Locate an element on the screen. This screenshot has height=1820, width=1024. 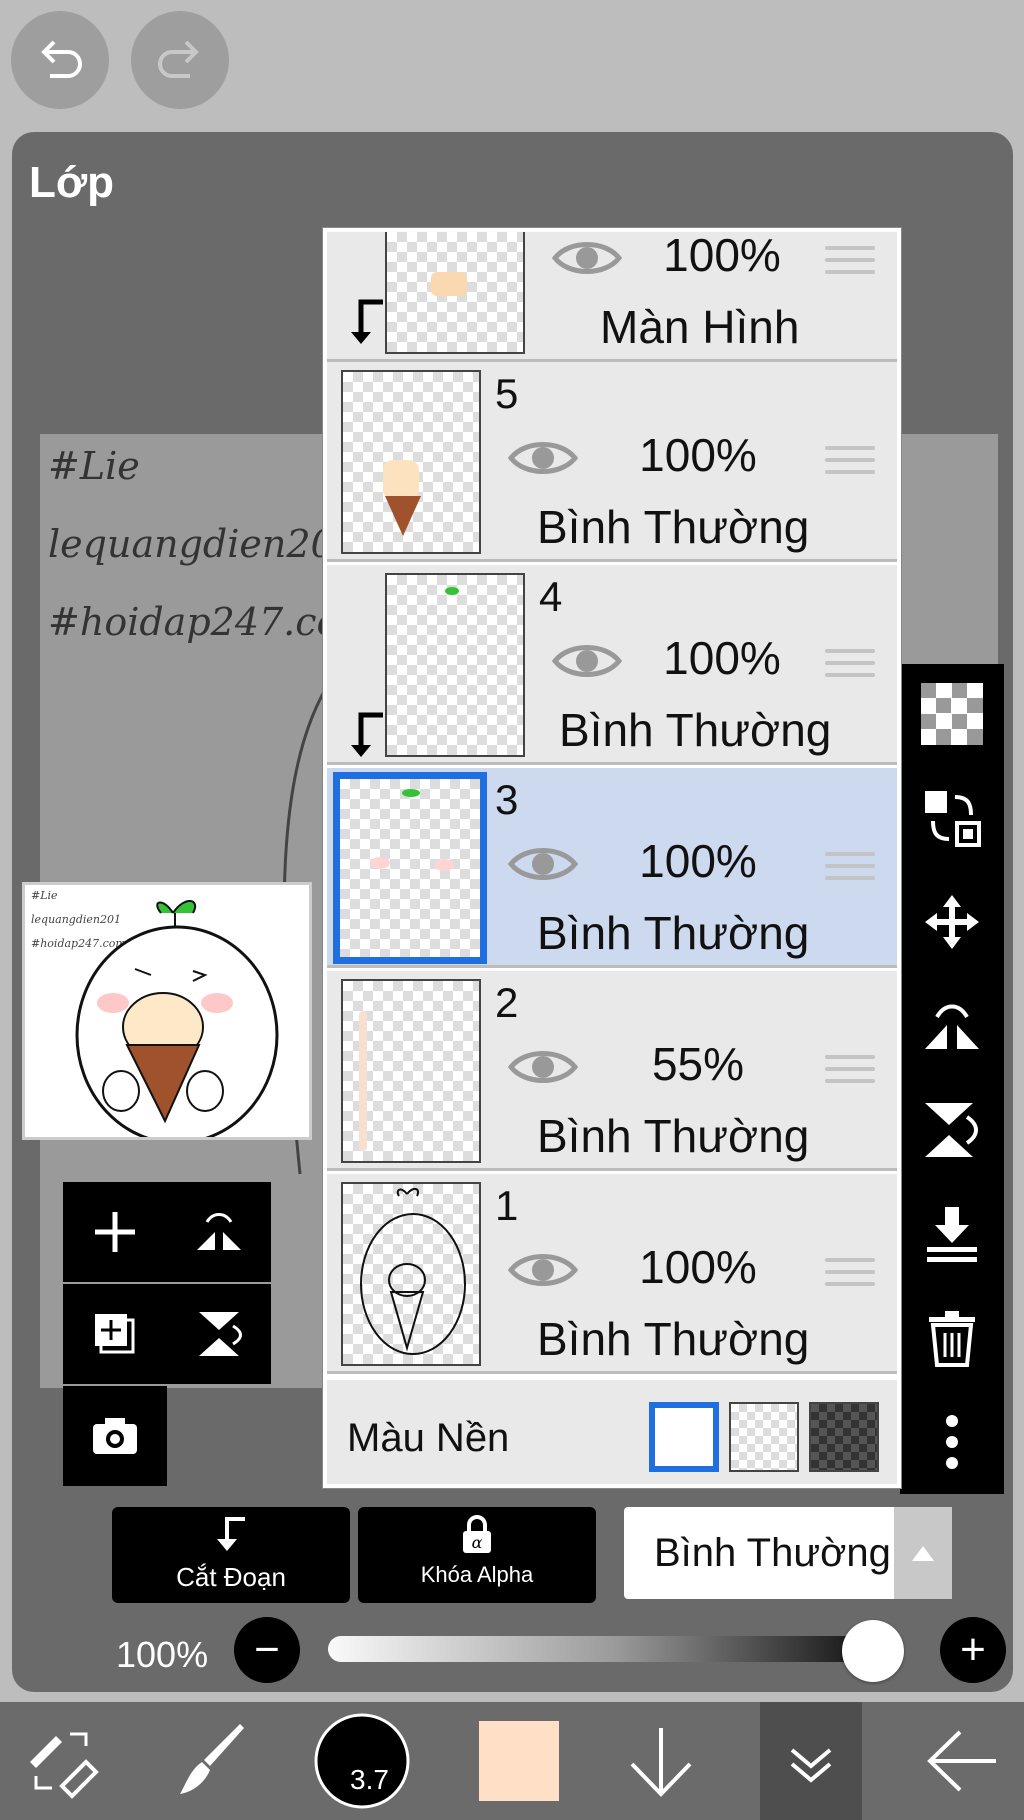
line-art-preview is located at coordinates (413, 1271).